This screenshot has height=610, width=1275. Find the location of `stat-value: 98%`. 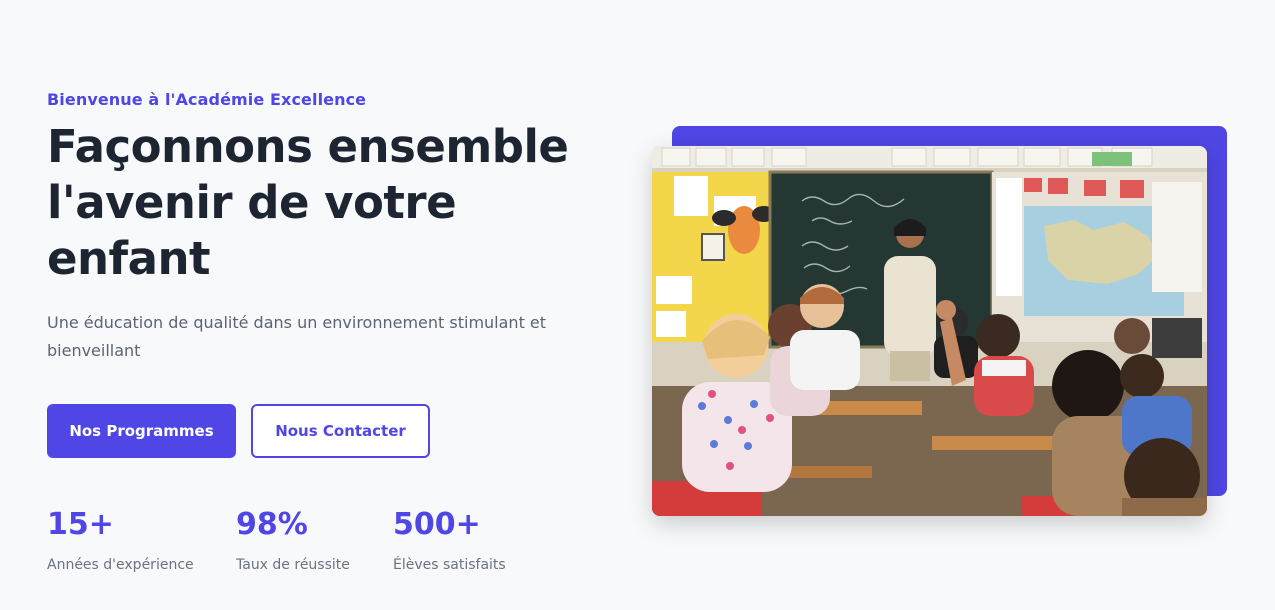

stat-value: 98% is located at coordinates (272, 524).